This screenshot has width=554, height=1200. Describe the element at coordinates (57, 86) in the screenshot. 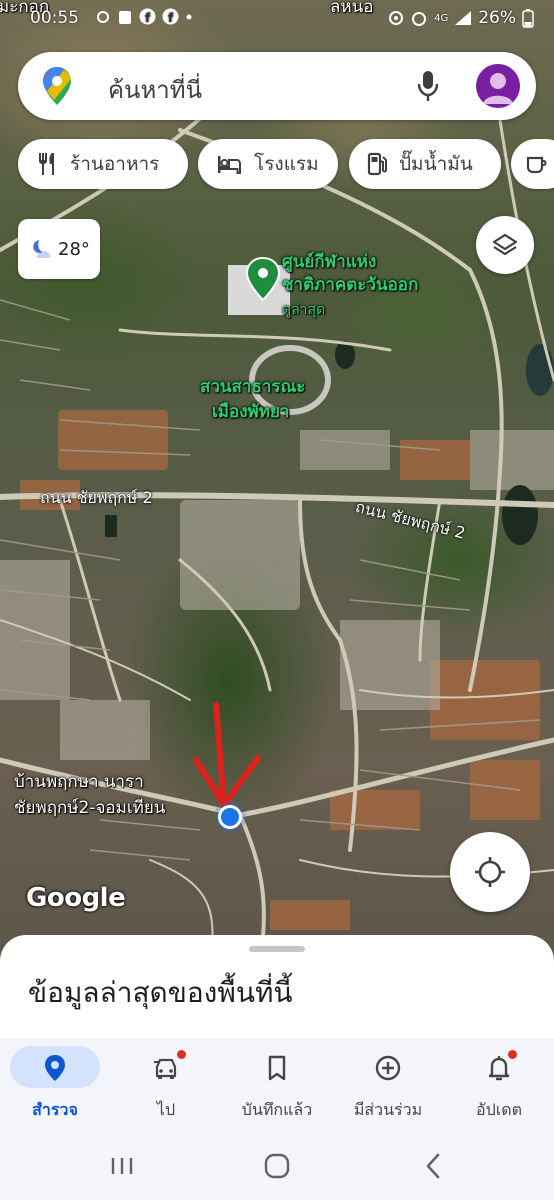

I see `google-maps-logo-icon` at that location.